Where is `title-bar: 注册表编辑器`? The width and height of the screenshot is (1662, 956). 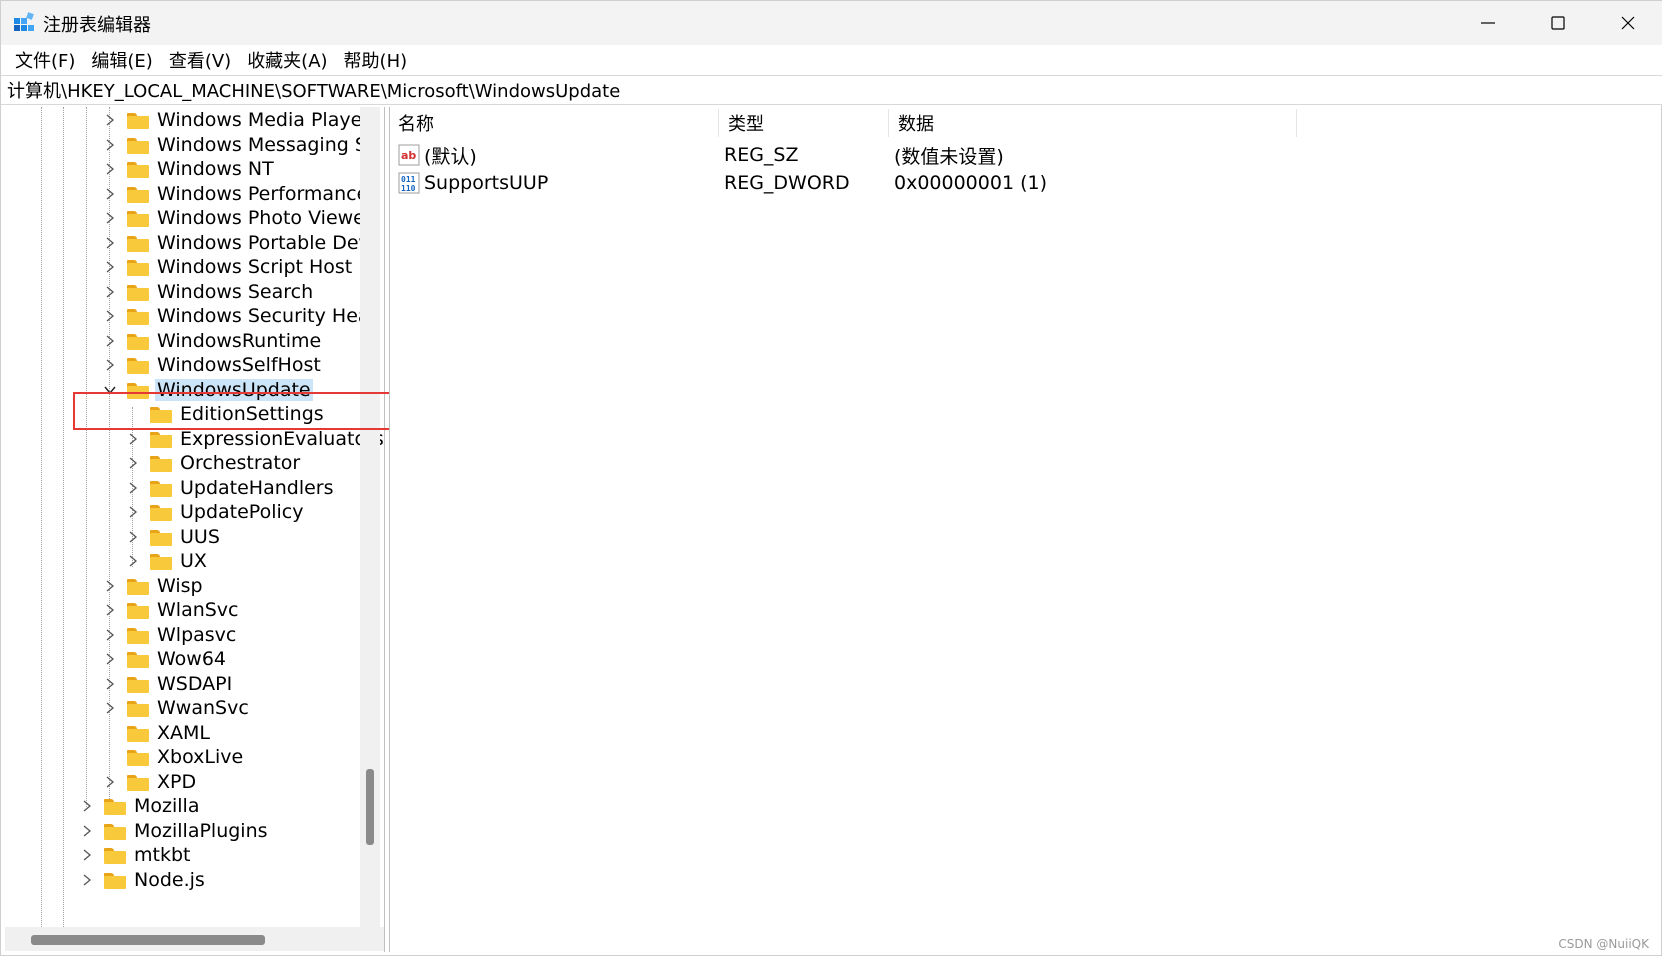 title-bar: 注册表编辑器 is located at coordinates (831, 23).